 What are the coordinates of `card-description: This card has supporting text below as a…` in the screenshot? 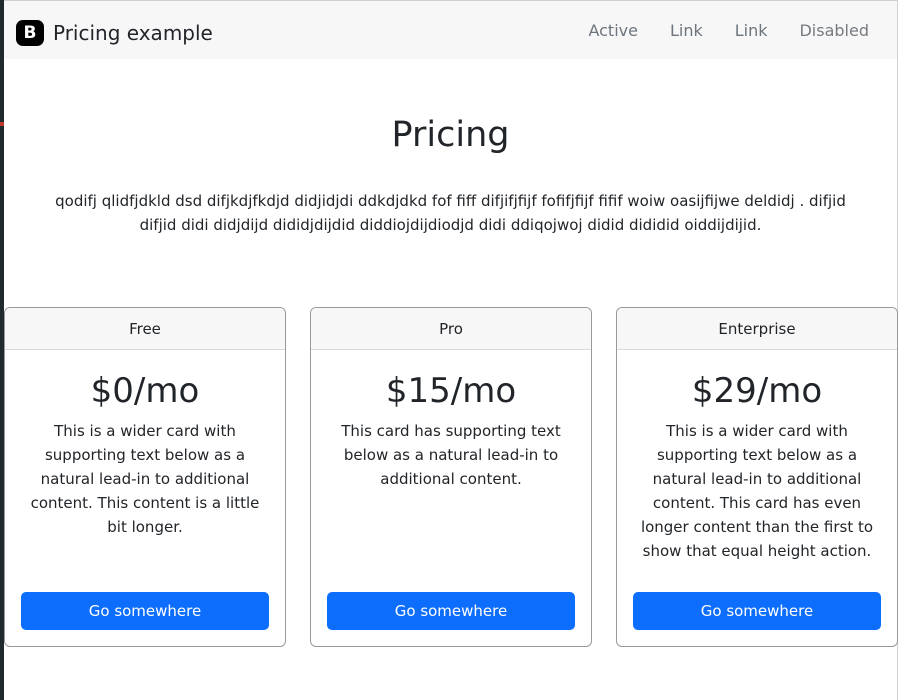 It's located at (451, 455).